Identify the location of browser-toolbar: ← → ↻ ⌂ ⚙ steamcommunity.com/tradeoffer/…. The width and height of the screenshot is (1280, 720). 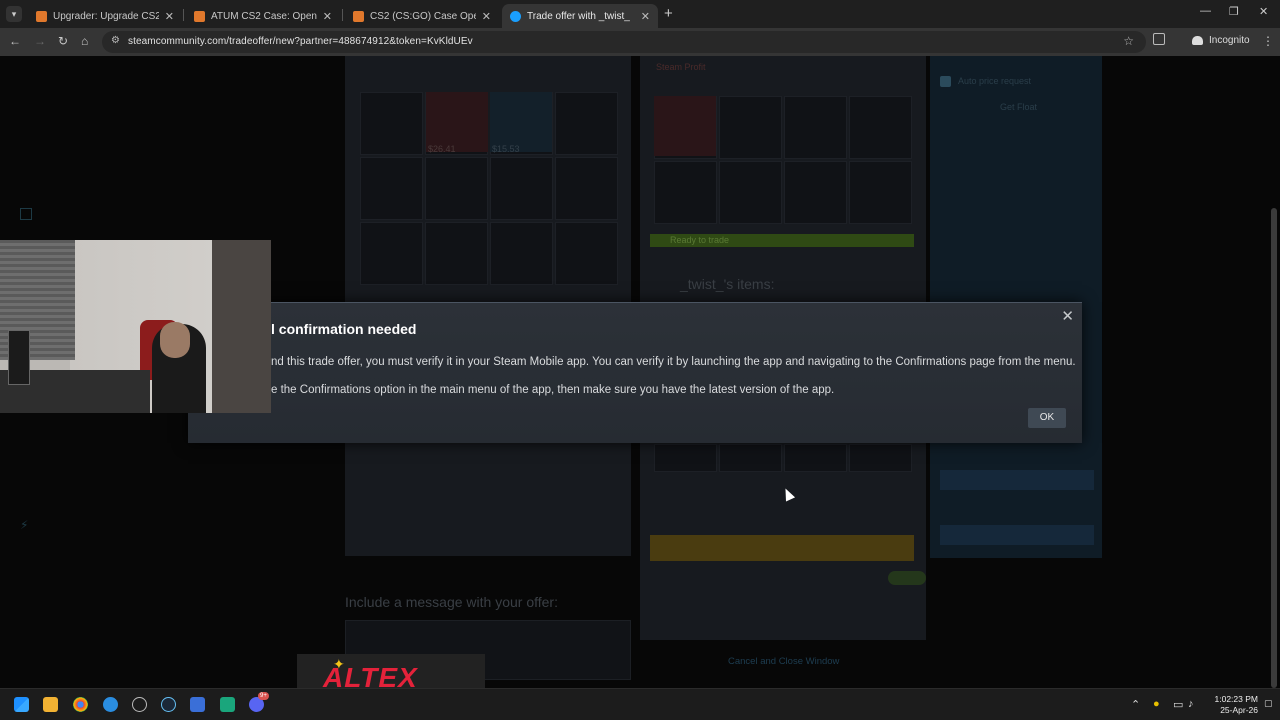
(640, 42).